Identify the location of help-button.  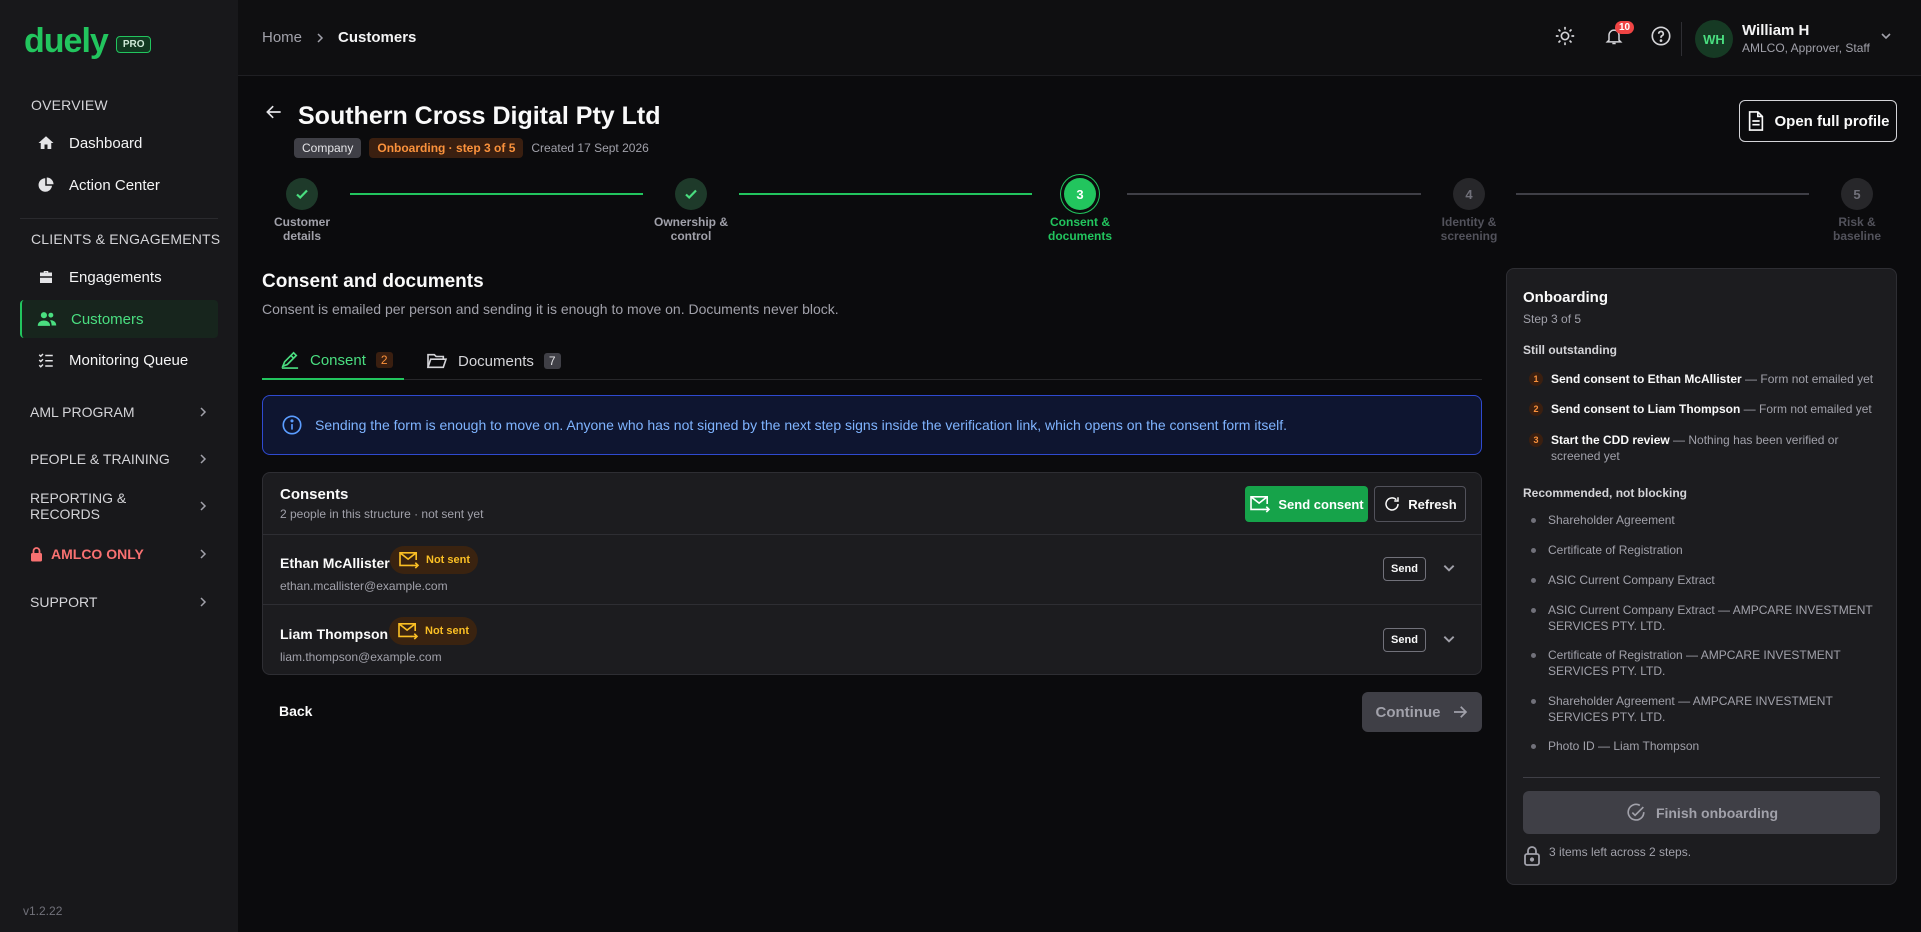
(1661, 36).